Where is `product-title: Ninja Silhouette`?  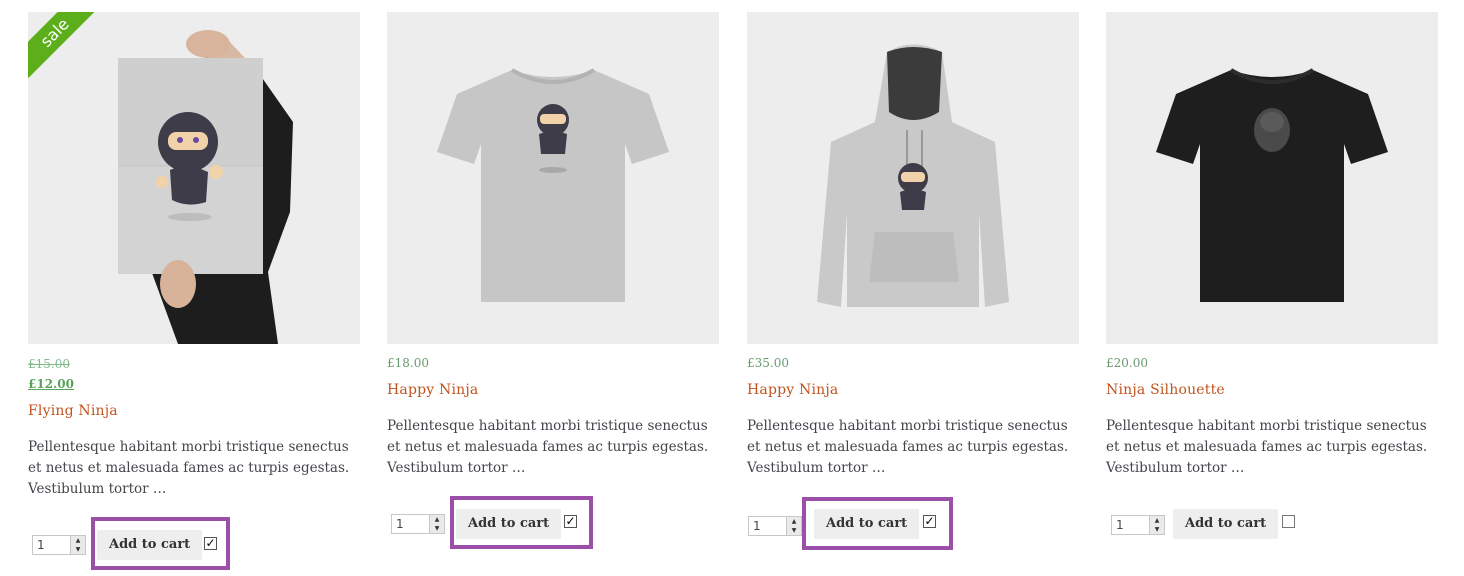 product-title: Ninja Silhouette is located at coordinates (1165, 390).